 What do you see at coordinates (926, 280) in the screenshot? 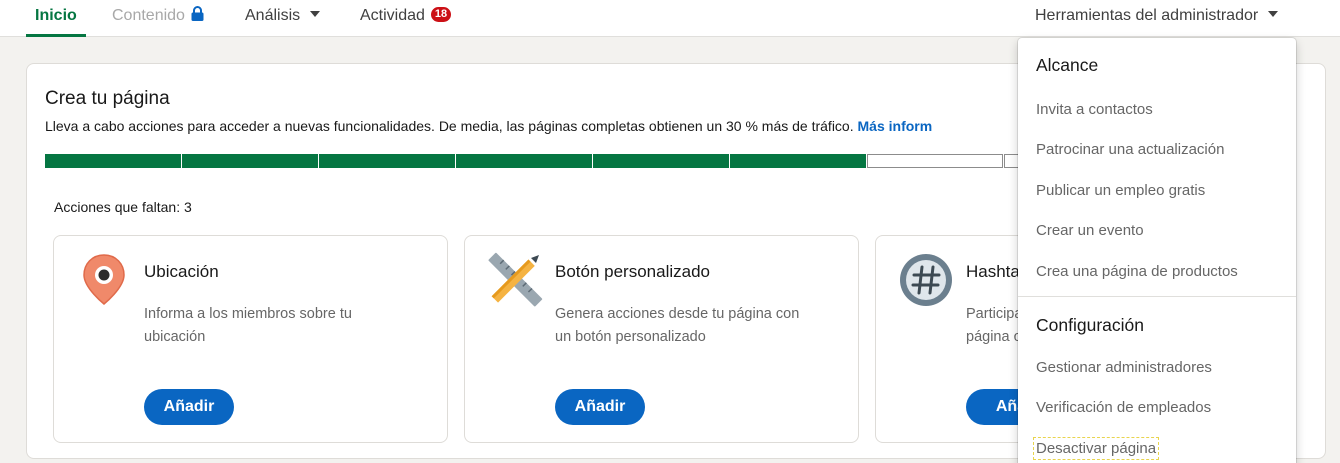
I see `hashtag-icon` at bounding box center [926, 280].